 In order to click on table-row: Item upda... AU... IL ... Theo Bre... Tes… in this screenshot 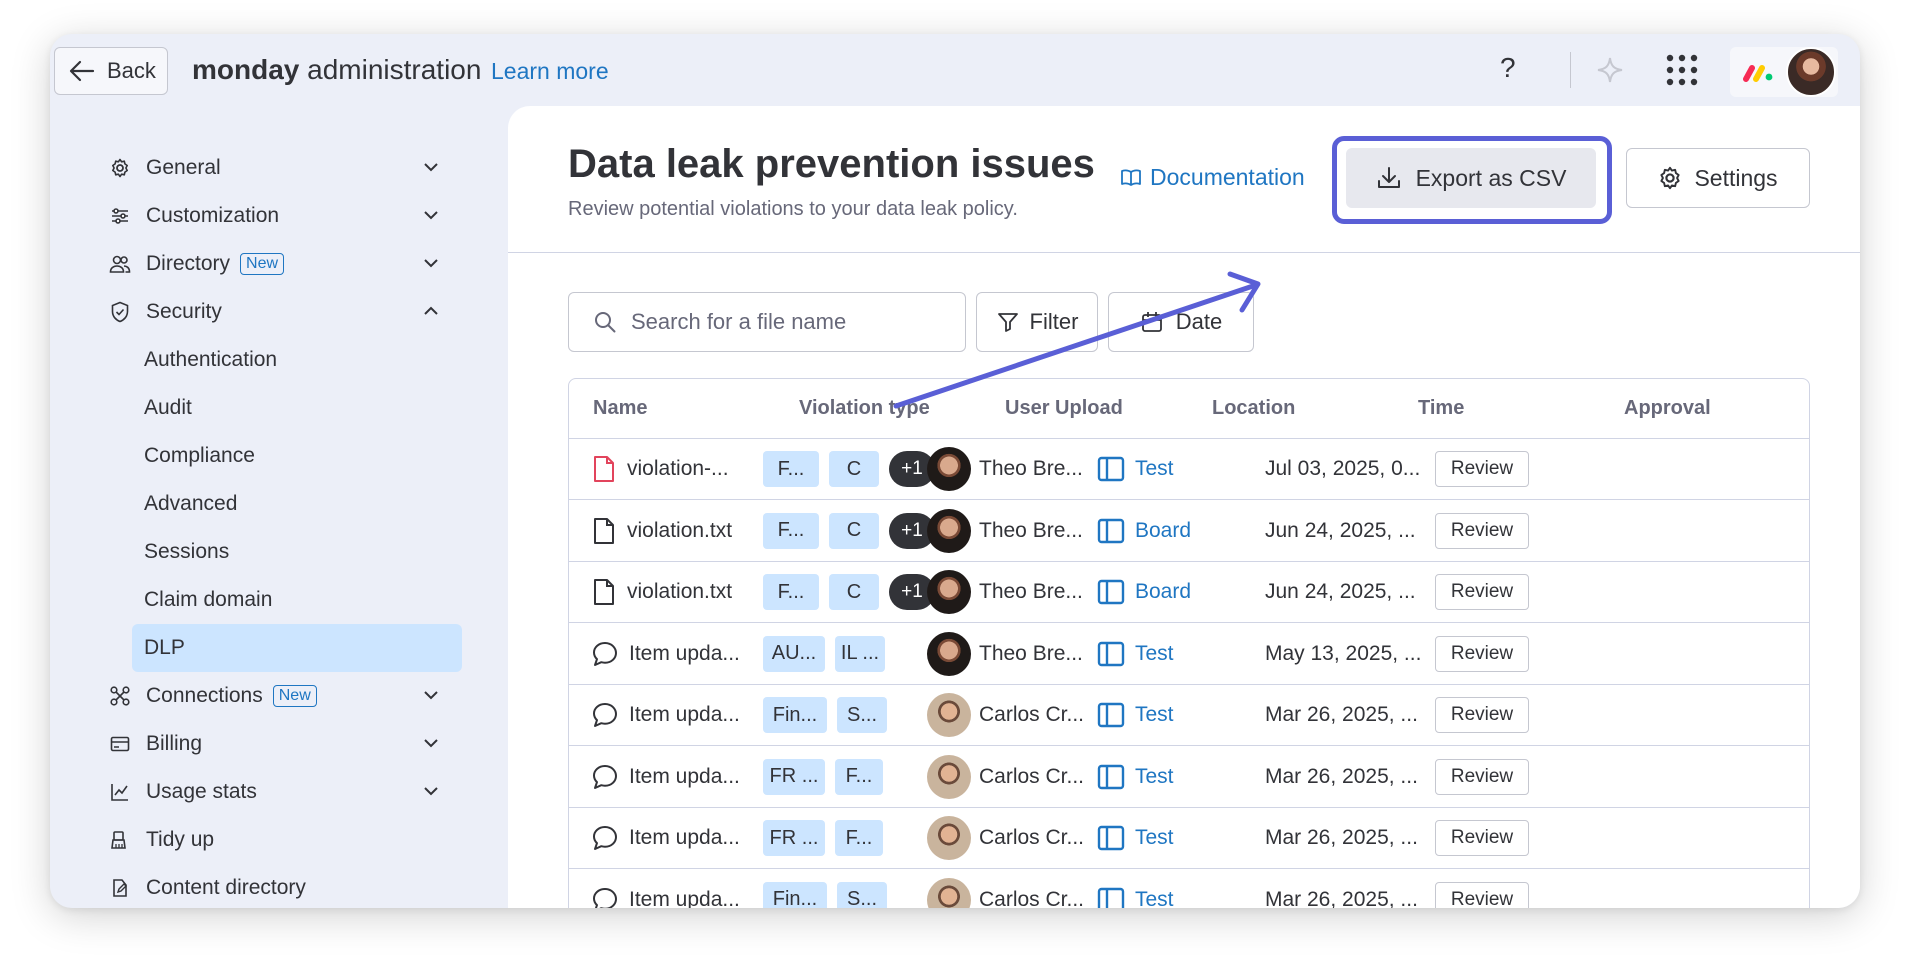, I will do `click(1189, 654)`.